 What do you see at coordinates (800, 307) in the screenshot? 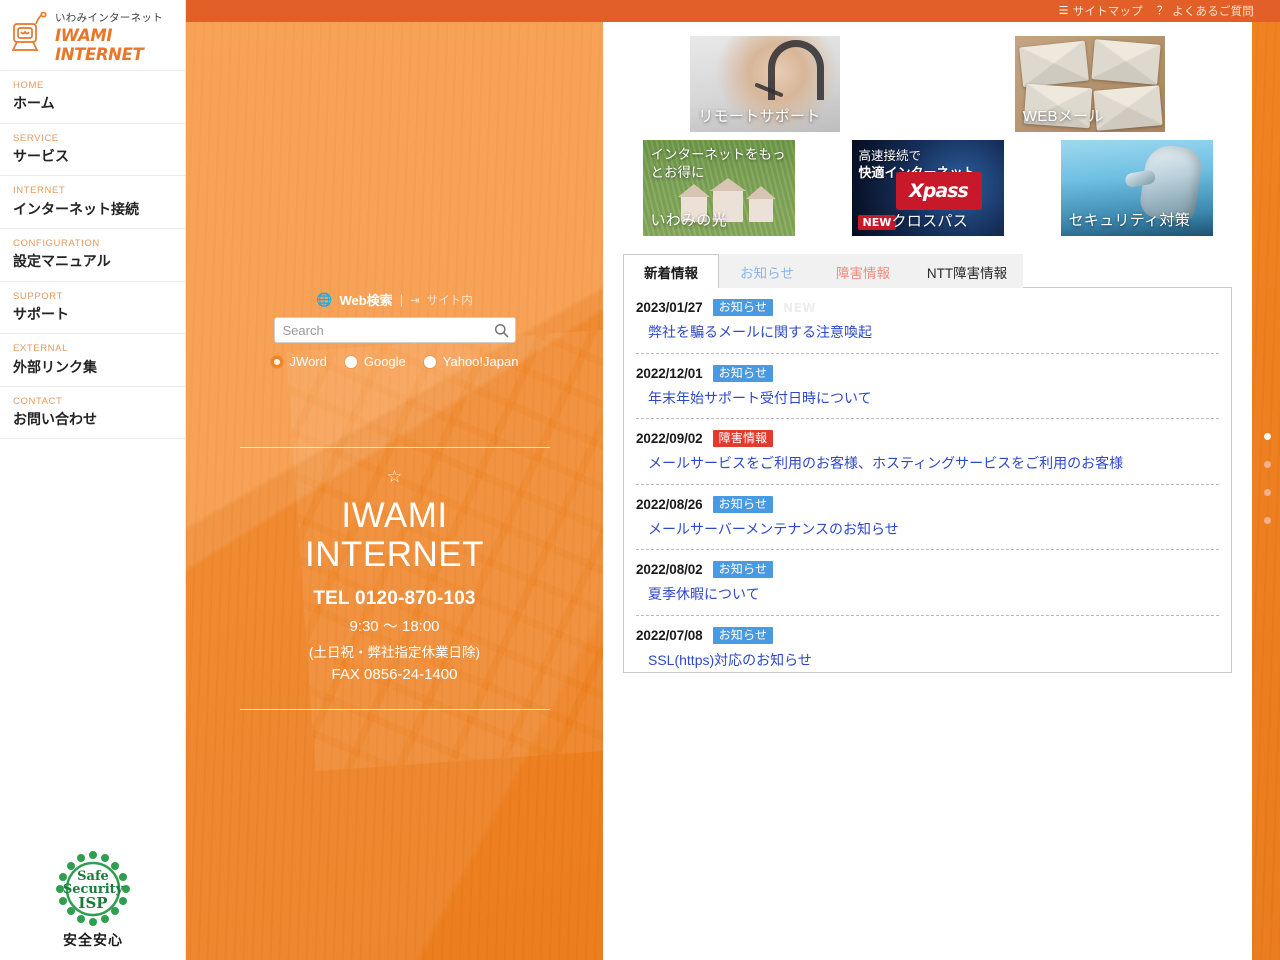
I see `news-new-flag: NEW` at bounding box center [800, 307].